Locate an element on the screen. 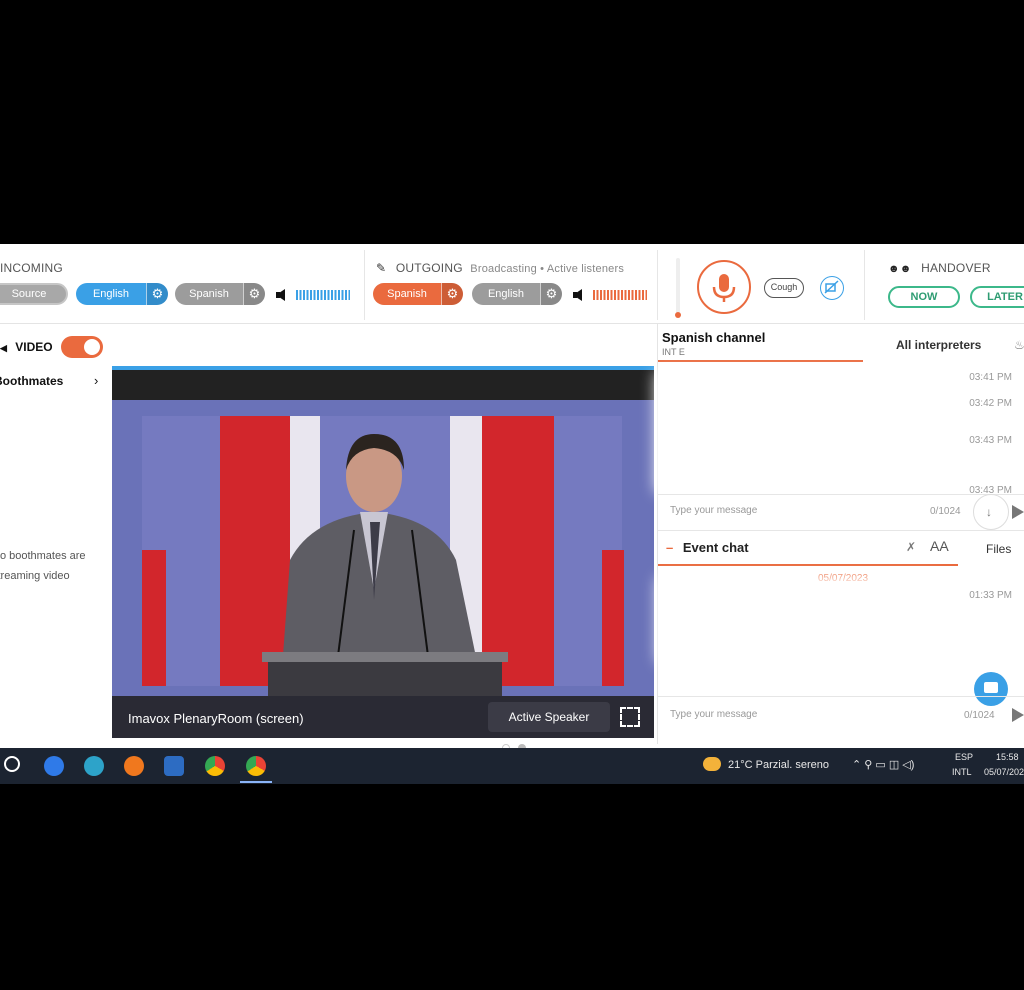 The width and height of the screenshot is (1024, 990). incoming-english-button: English ⚙ is located at coordinates (122, 294).